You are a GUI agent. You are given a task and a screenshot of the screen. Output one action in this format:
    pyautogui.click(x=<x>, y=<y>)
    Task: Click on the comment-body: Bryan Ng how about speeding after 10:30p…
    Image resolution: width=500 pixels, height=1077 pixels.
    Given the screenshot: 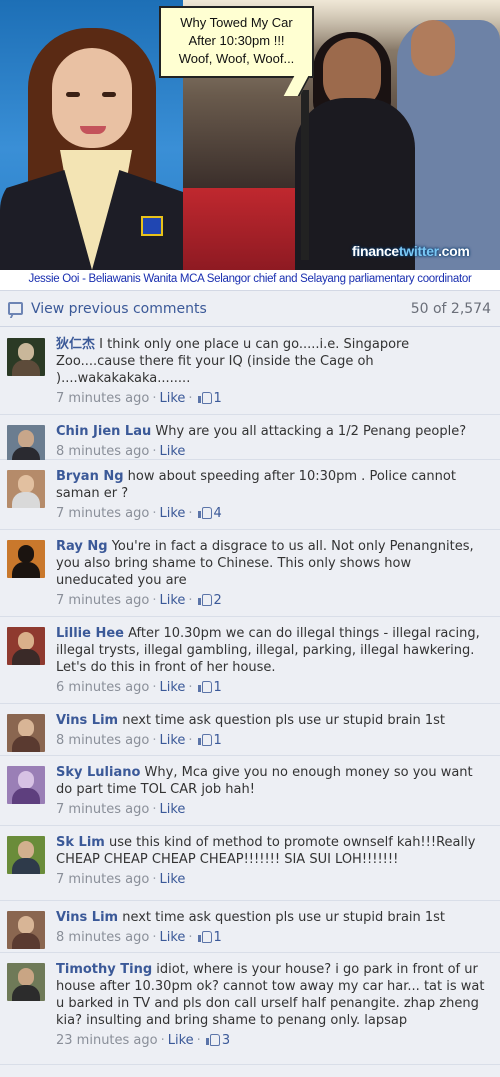 What is the action you would take?
    pyautogui.click(x=274, y=485)
    